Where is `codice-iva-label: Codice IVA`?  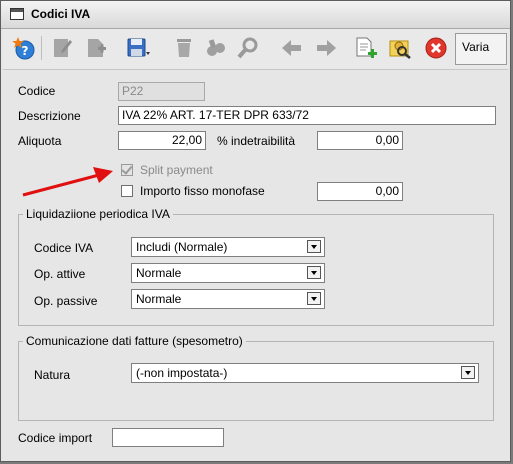 codice-iva-label: Codice IVA is located at coordinates (64, 248).